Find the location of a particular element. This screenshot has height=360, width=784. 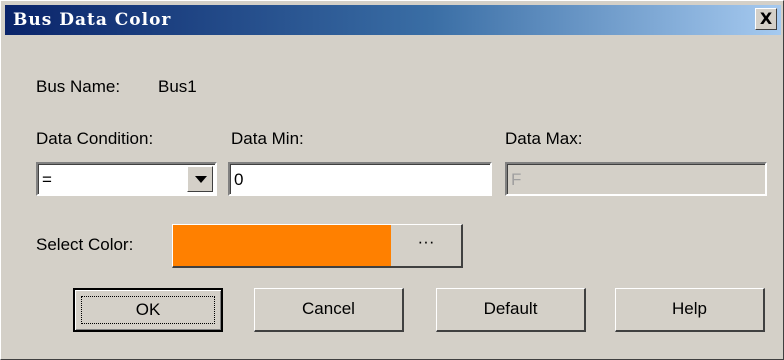

help-button: Help is located at coordinates (690, 310).